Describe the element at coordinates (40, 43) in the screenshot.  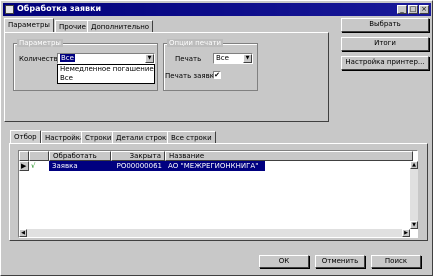
I see `params-group-title: Параметры` at that location.